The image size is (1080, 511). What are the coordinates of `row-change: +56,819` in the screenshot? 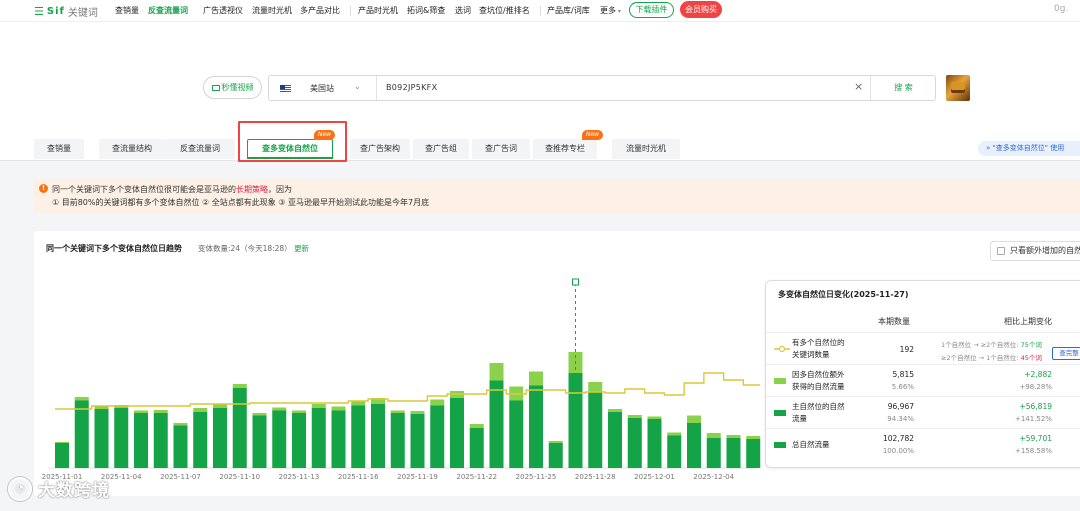 It's located at (1035, 406).